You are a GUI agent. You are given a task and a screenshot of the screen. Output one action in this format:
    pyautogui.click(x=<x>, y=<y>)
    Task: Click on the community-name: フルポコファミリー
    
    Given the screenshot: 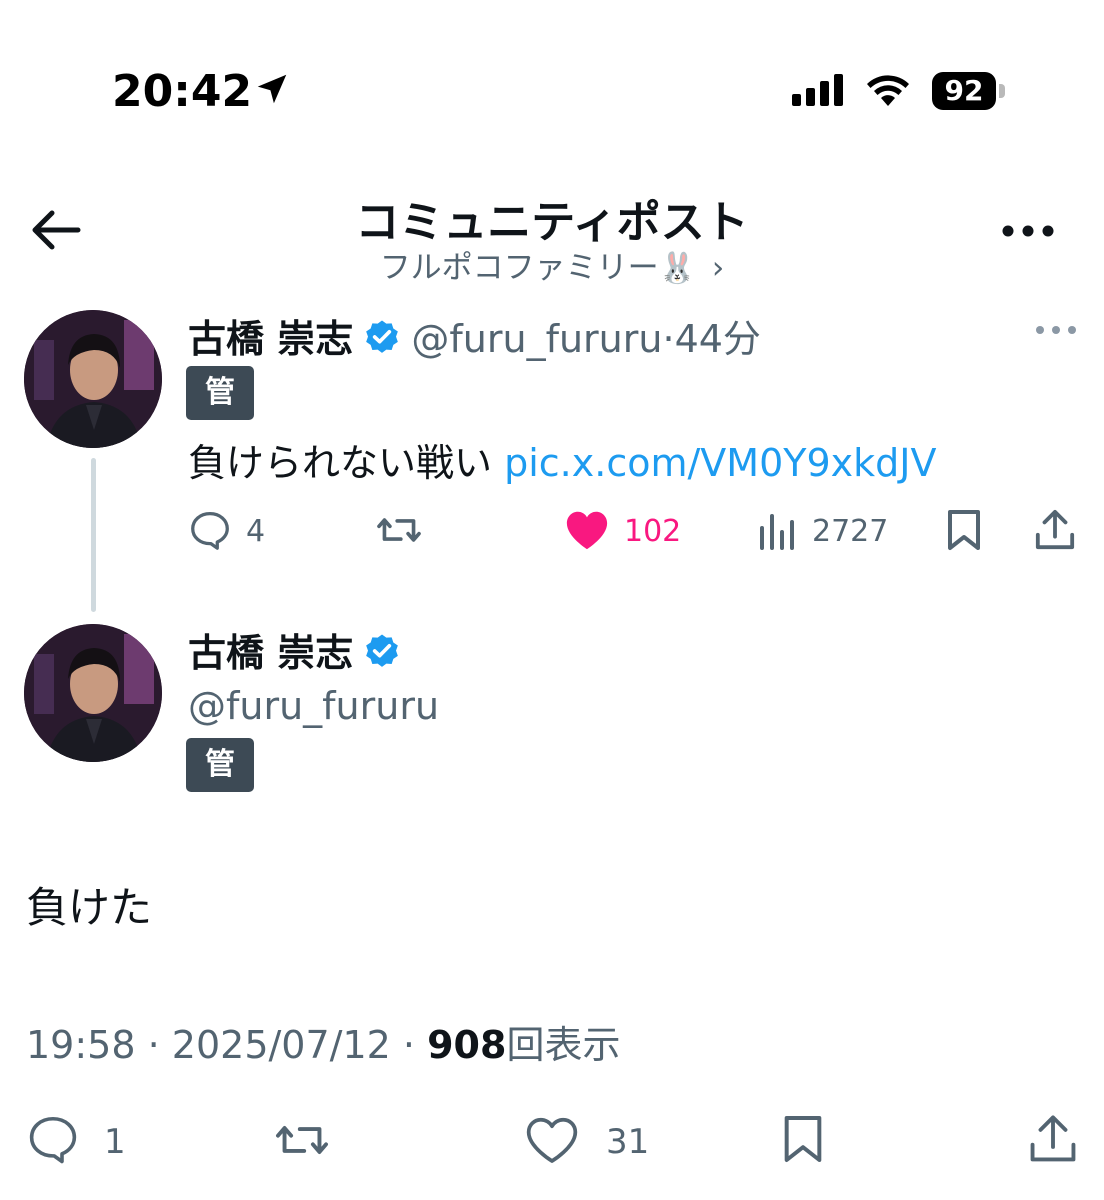 What is the action you would take?
    pyautogui.click(x=519, y=268)
    